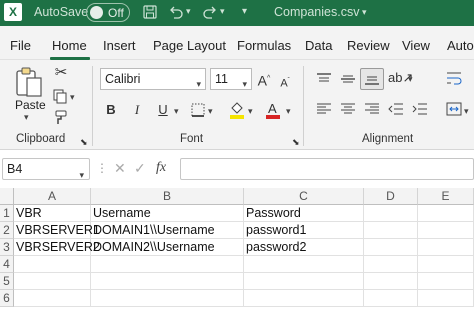 Image resolution: width=474 pixels, height=311 pixels. What do you see at coordinates (304, 264) in the screenshot?
I see `cell-c4` at bounding box center [304, 264].